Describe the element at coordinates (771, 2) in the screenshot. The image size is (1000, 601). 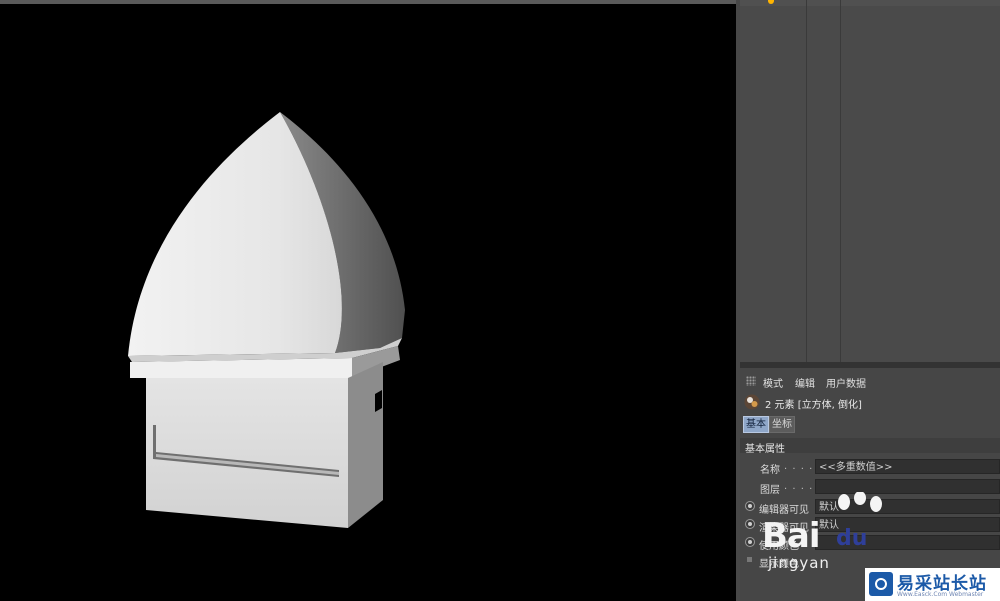
I see `object-marker-icon` at that location.